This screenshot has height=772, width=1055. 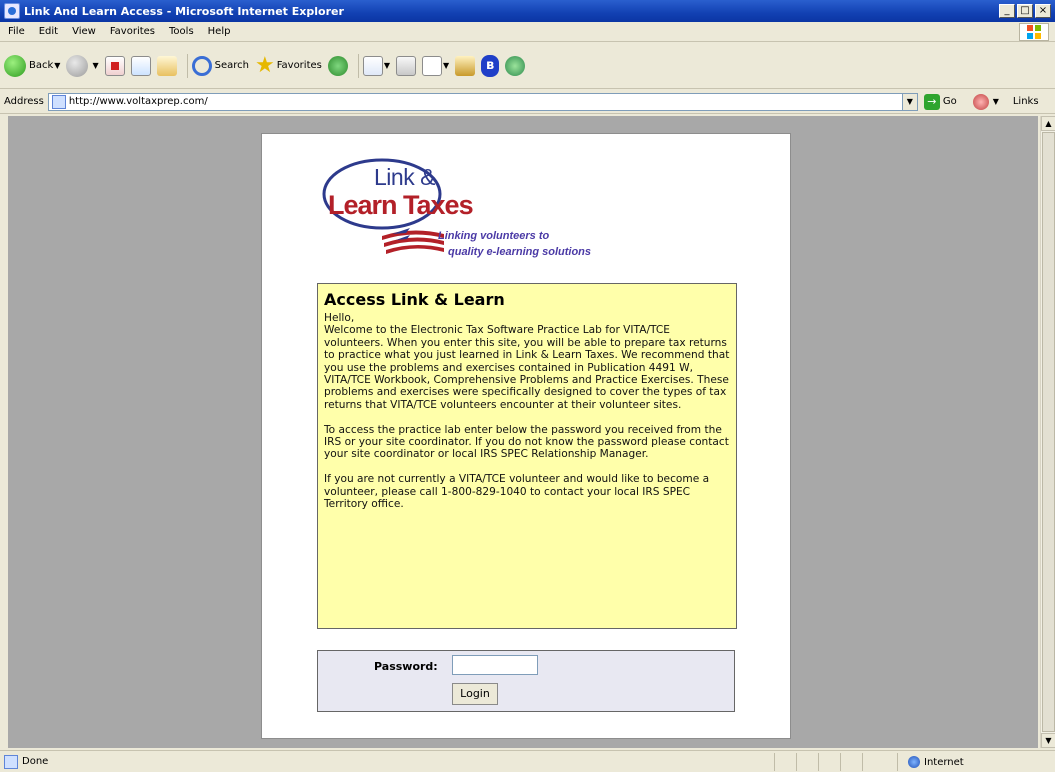 What do you see at coordinates (1048, 123) in the screenshot?
I see `scroll-up-icon: ▲` at bounding box center [1048, 123].